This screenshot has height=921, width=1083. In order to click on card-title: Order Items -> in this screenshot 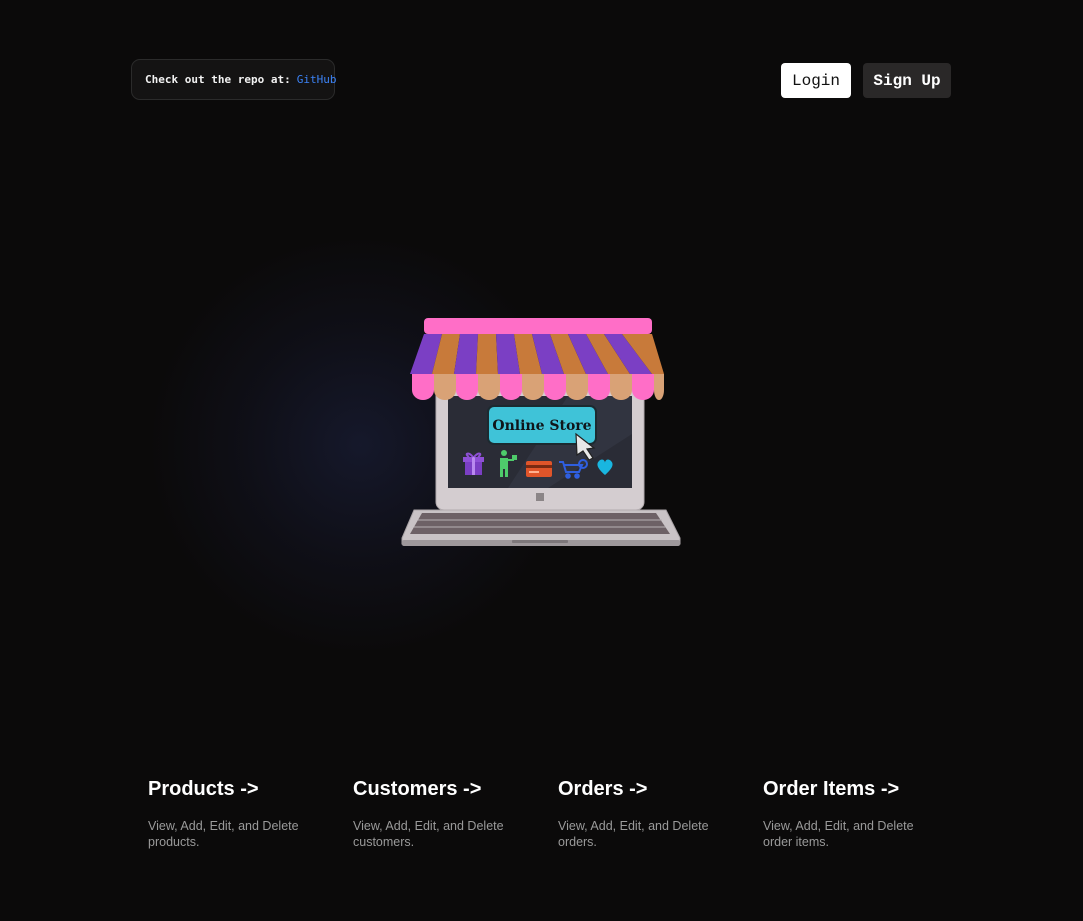, I will do `click(831, 789)`.